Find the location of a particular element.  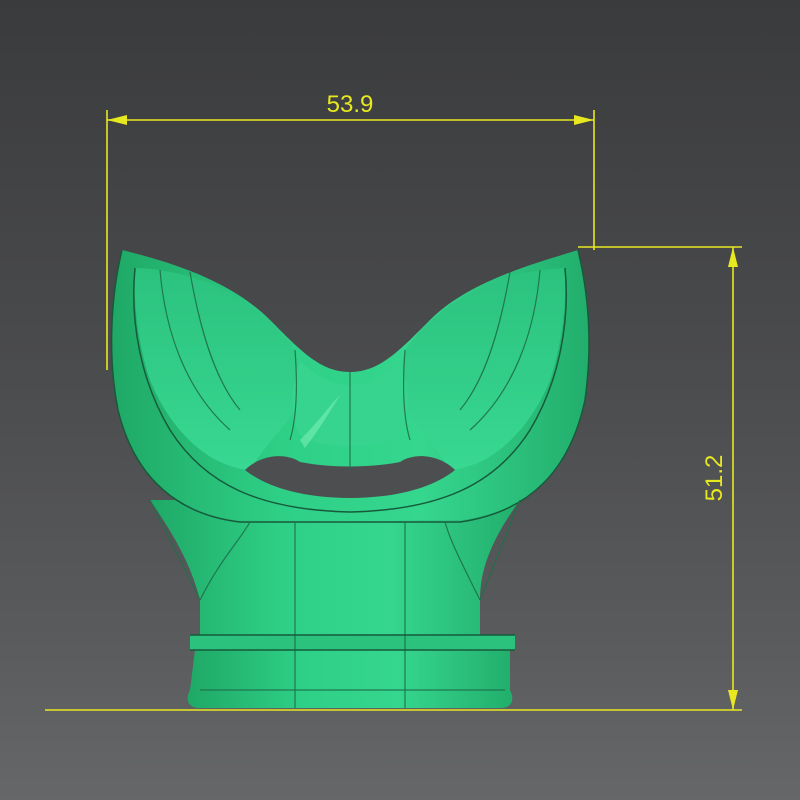

height-dimension: 51.2 is located at coordinates (660, 478).